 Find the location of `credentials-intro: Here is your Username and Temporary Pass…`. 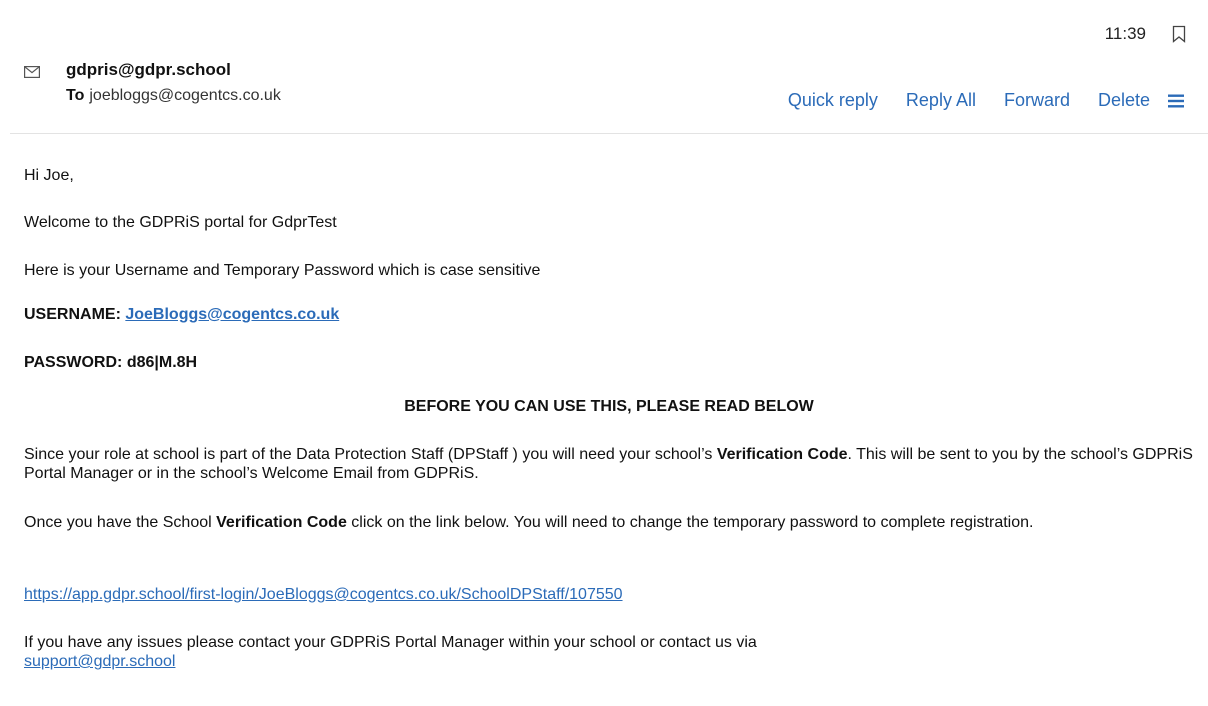

credentials-intro: Here is your Username and Temporary Pass… is located at coordinates (282, 270).